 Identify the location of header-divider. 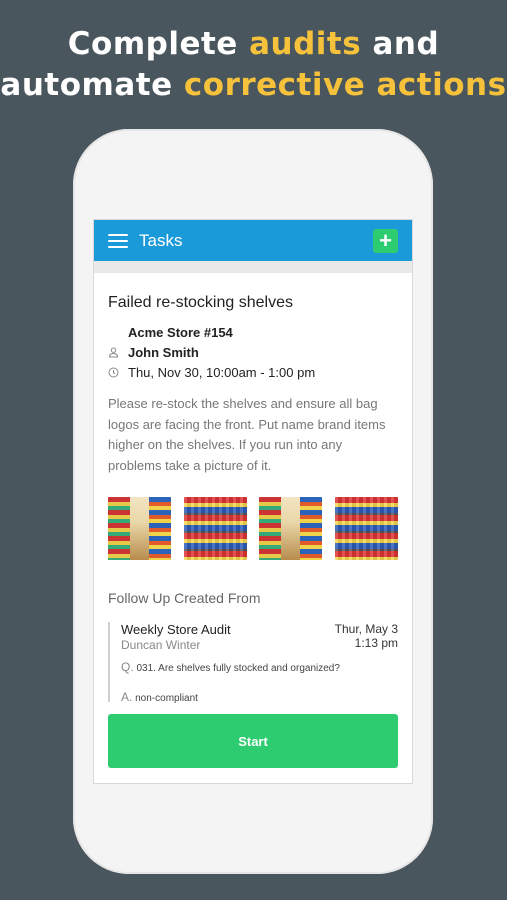
(253, 267).